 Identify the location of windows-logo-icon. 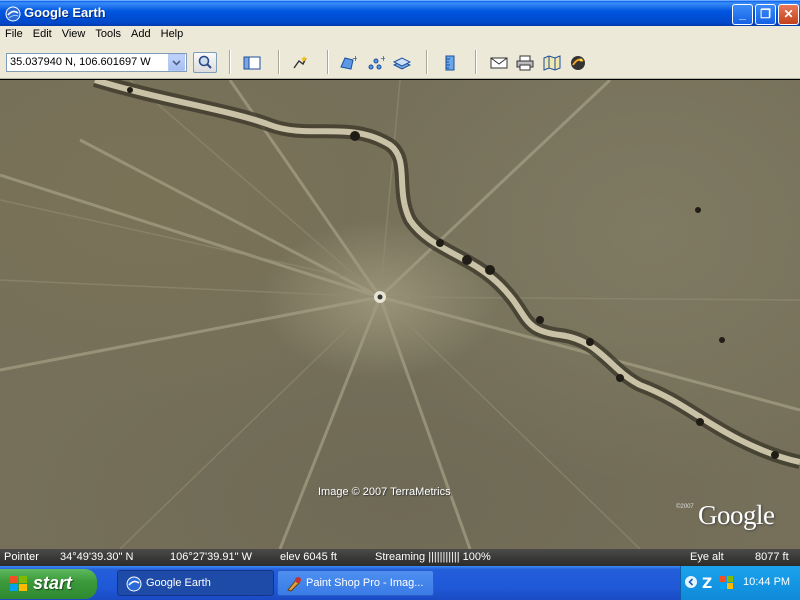
(18, 583).